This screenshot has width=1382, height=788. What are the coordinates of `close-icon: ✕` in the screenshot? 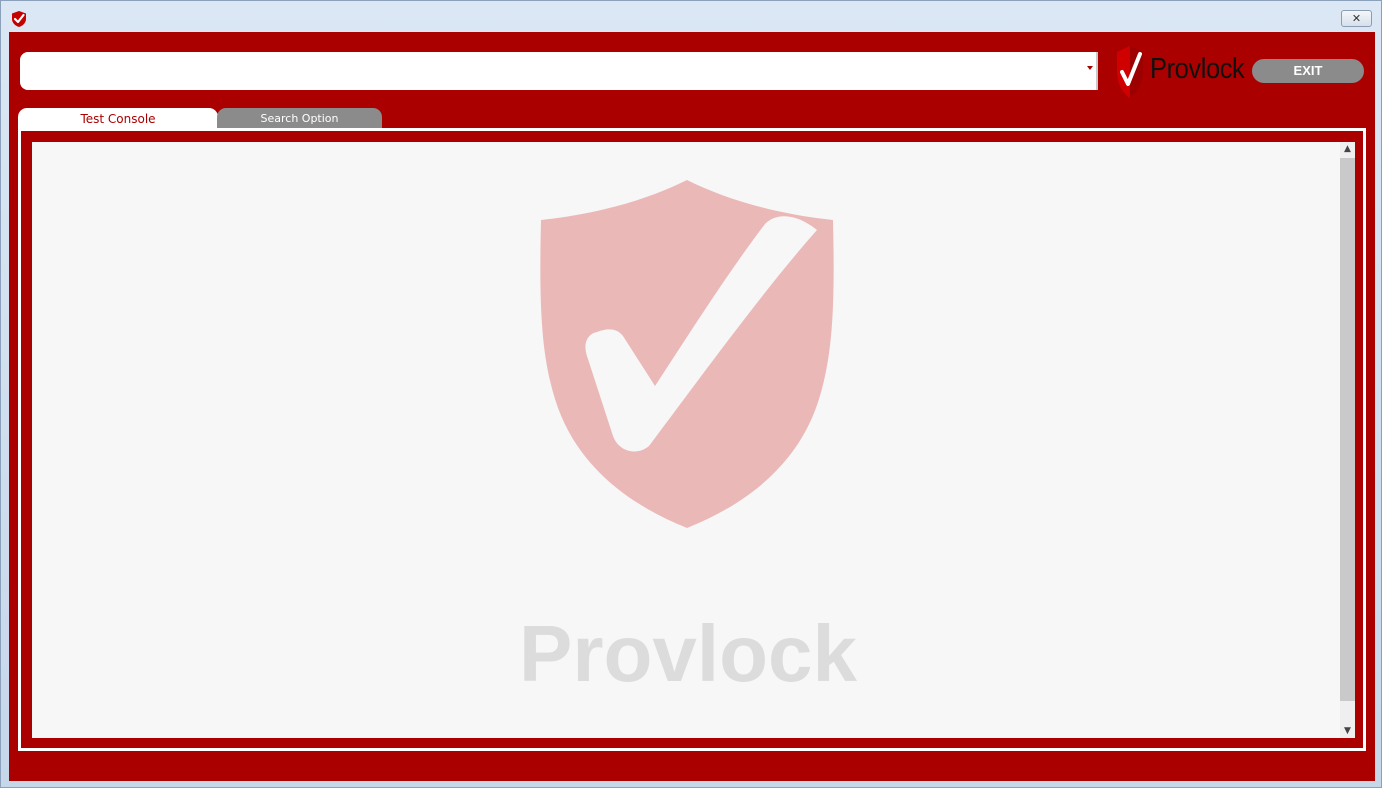 It's located at (1356, 18).